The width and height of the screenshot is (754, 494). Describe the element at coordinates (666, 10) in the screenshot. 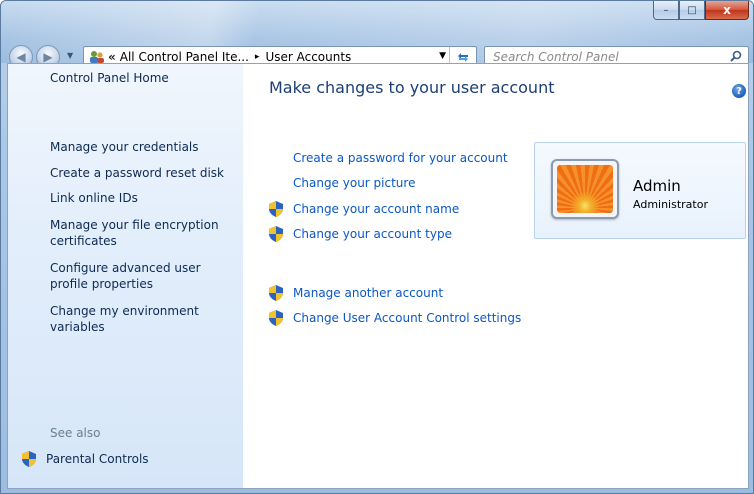

I see `minimize-button: –` at that location.